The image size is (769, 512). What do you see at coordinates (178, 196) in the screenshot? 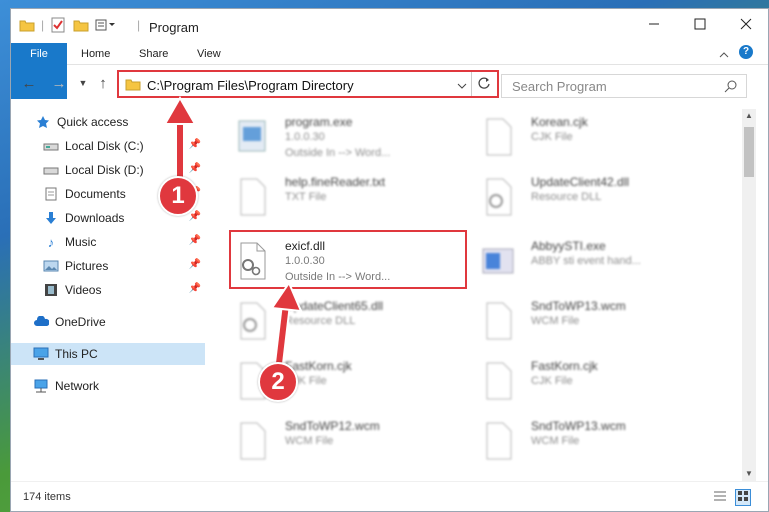
I see `callout-badge-1: 1` at bounding box center [178, 196].